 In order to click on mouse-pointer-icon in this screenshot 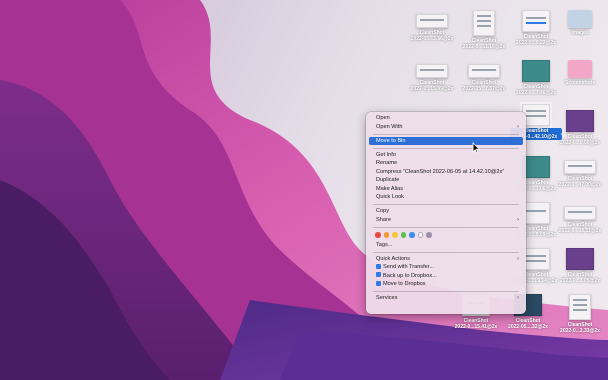, I will do `click(476, 148)`.